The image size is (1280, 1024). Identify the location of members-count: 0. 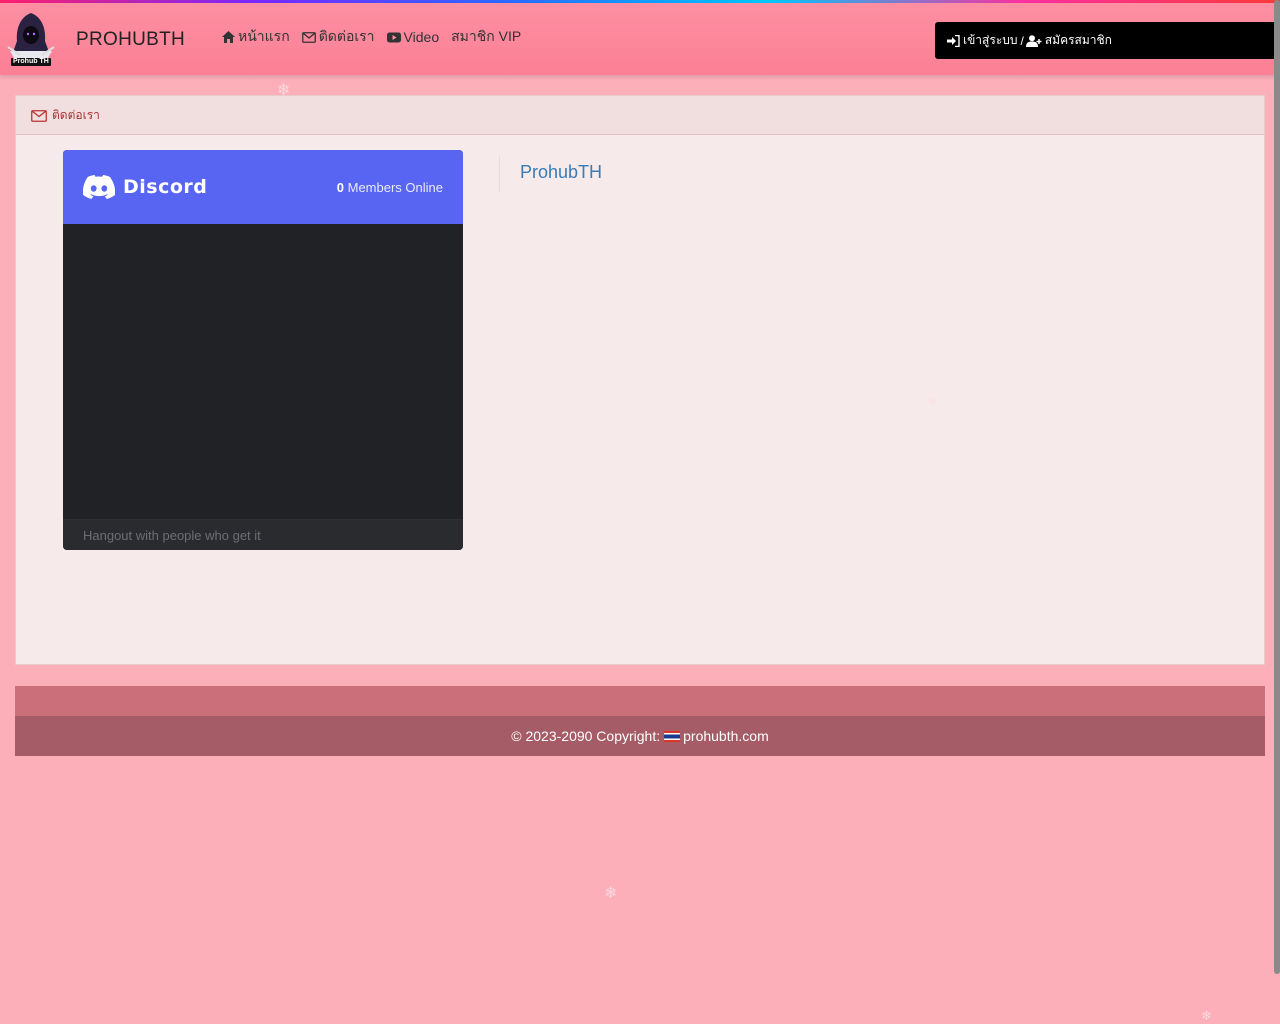
(340, 187).